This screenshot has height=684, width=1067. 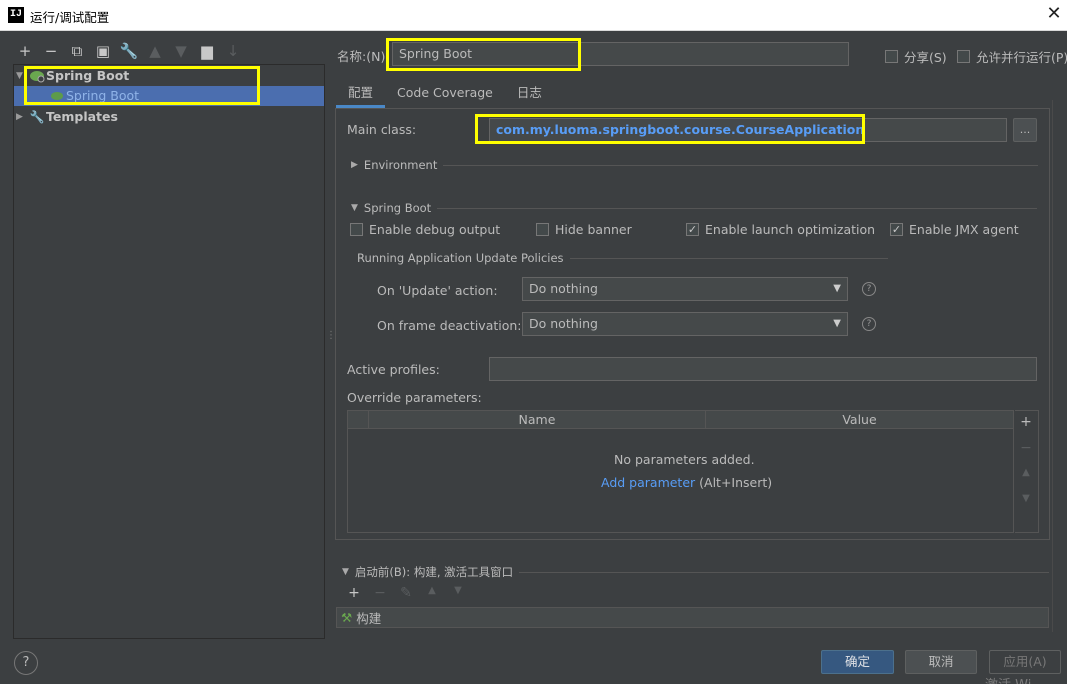 What do you see at coordinates (685, 289) in the screenshot?
I see `on-update-select: Do nothing ▼` at bounding box center [685, 289].